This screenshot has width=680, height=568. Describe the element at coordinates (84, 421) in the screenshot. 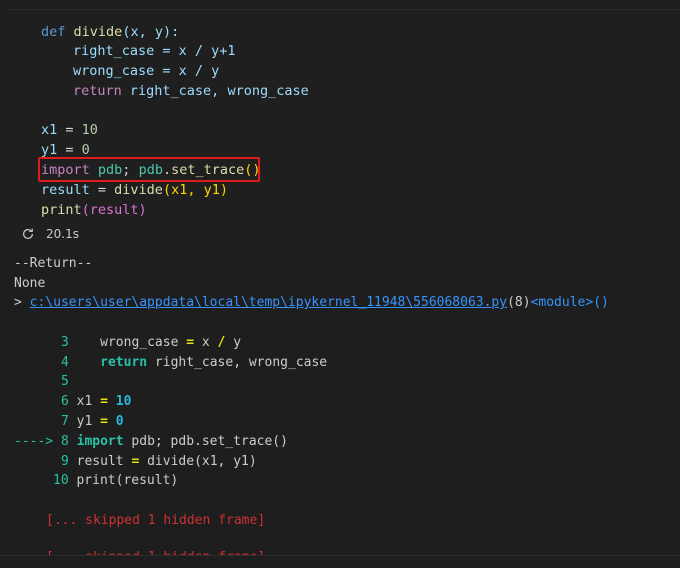

I see `code: y1` at that location.